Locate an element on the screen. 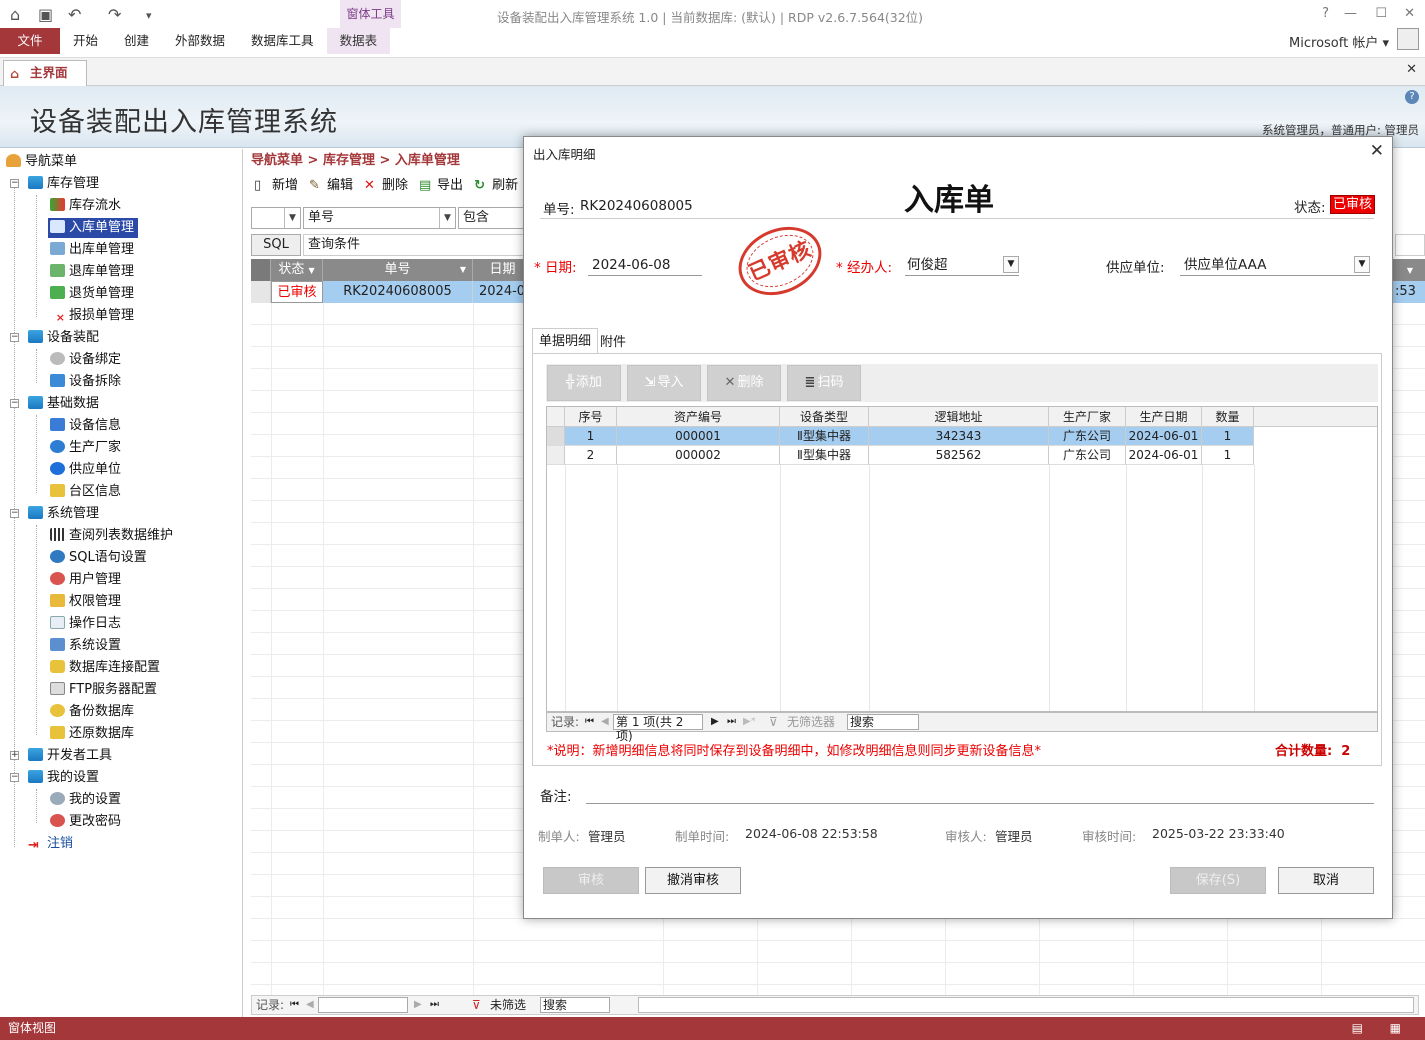 The height and width of the screenshot is (1040, 1425). record-position-input is located at coordinates (363, 1005).